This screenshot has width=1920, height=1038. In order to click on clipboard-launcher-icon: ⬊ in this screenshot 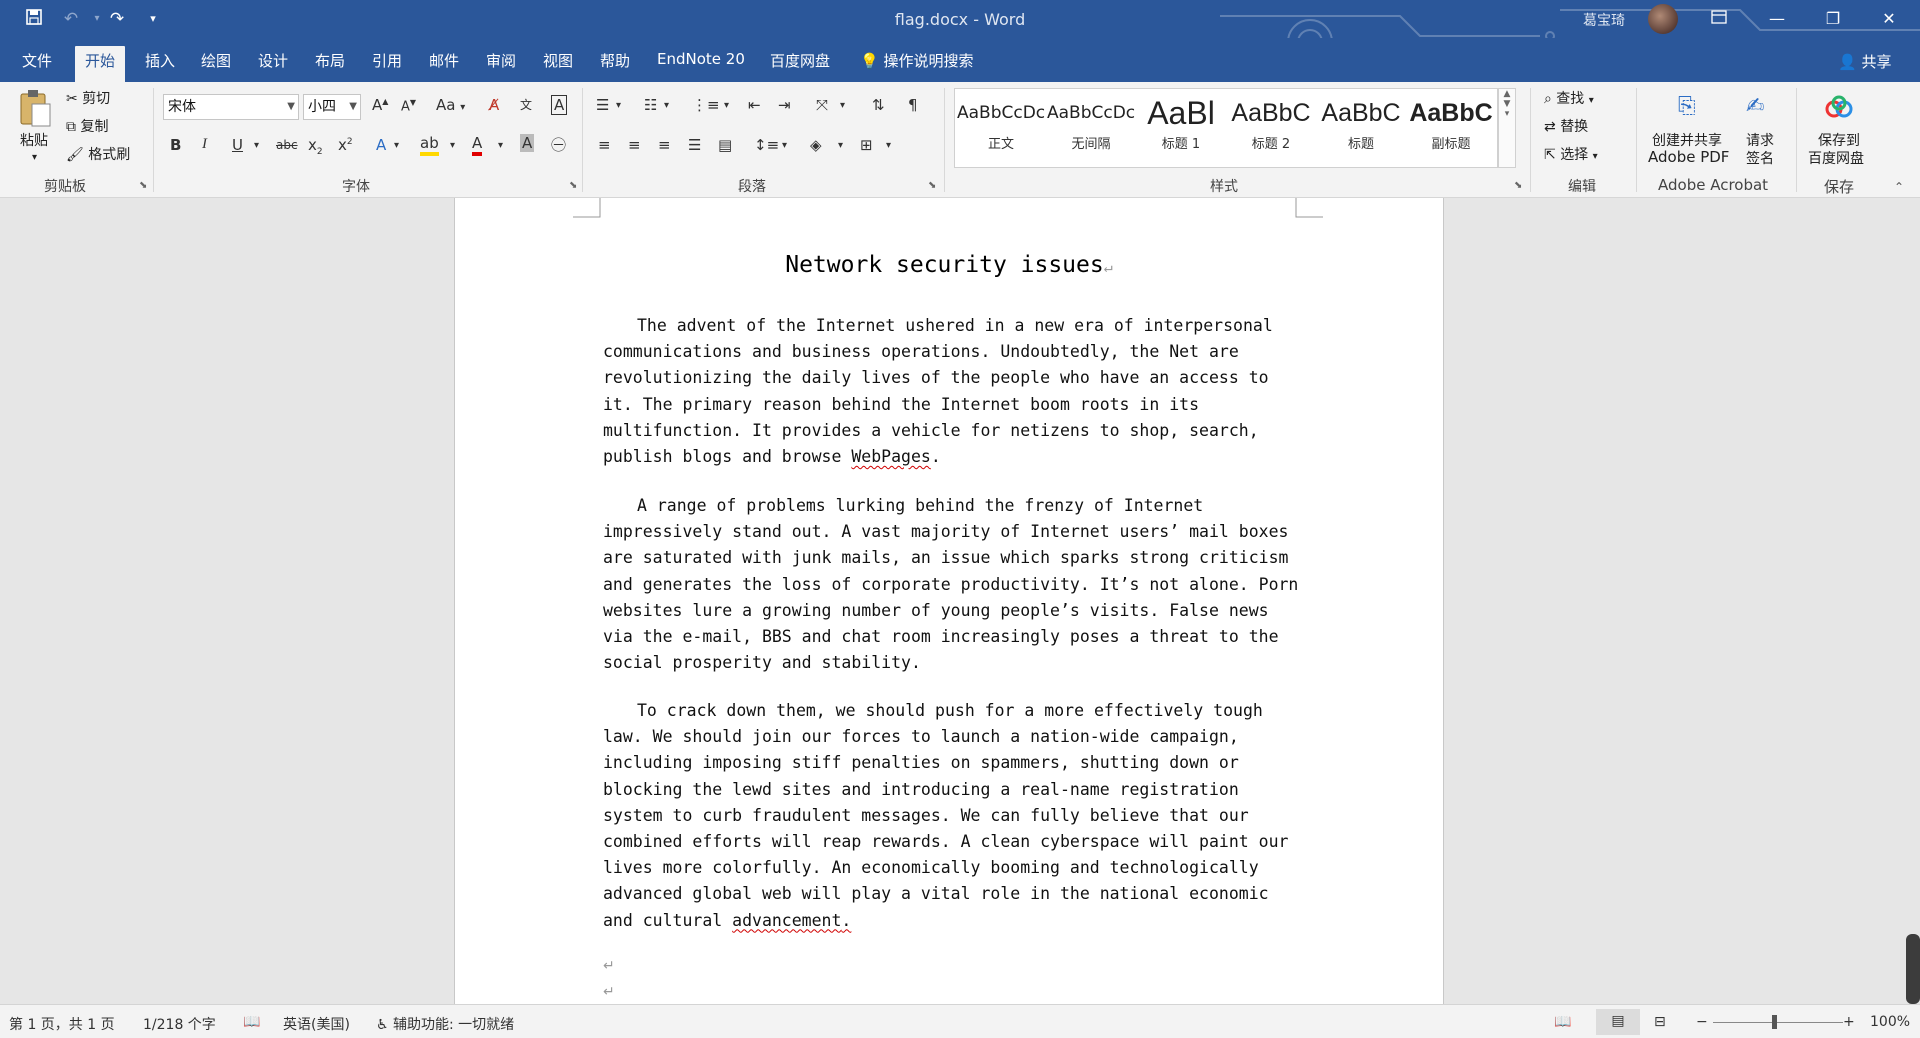, I will do `click(143, 185)`.